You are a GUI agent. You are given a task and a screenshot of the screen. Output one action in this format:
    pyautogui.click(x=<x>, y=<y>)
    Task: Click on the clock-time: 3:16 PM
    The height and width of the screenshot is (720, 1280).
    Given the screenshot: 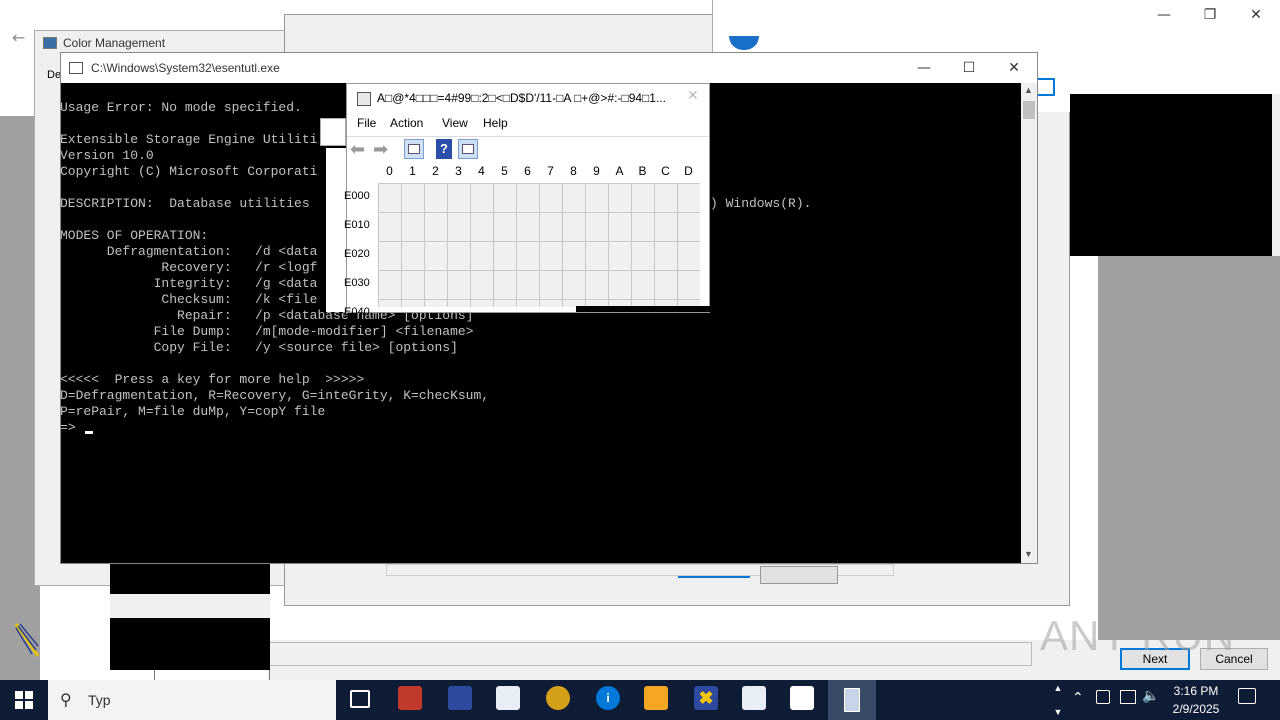 What is the action you would take?
    pyautogui.click(x=1196, y=691)
    